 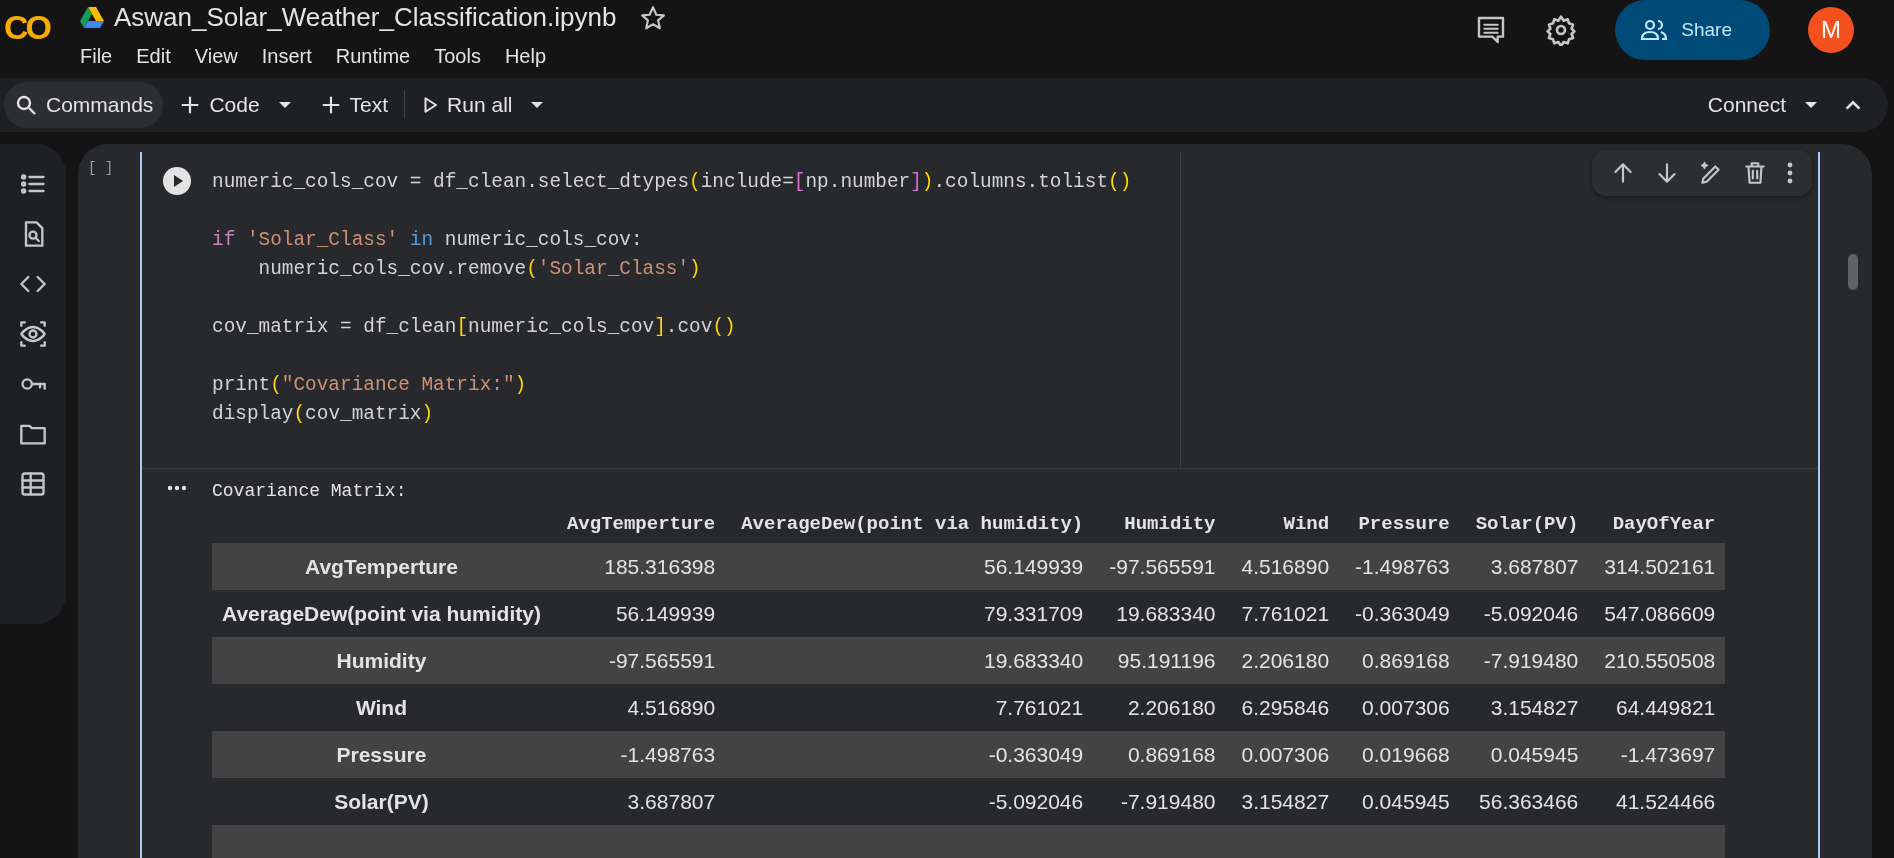 I want to click on search-icon, so click(x=26, y=105).